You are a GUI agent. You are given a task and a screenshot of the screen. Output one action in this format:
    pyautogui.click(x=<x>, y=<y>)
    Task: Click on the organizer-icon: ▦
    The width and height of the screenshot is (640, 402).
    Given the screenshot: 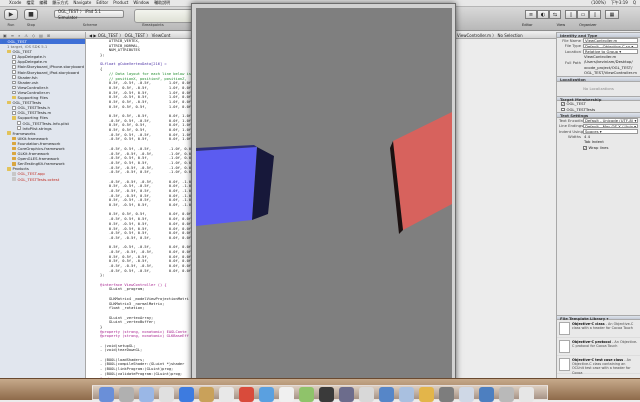 What is the action you would take?
    pyautogui.click(x=612, y=14)
    